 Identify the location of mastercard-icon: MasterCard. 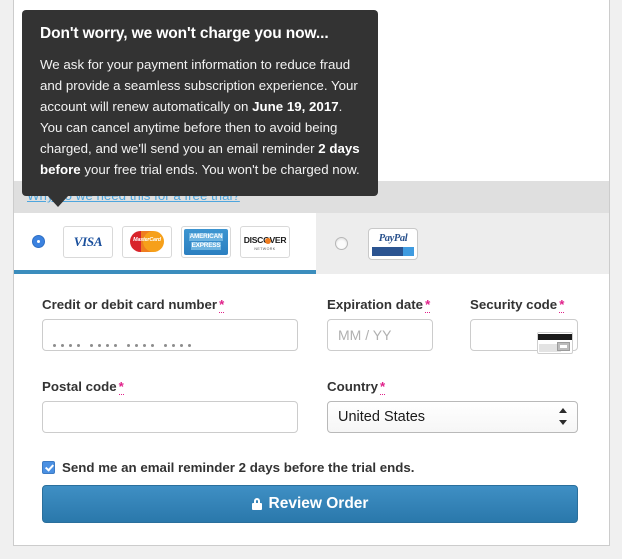
(147, 241).